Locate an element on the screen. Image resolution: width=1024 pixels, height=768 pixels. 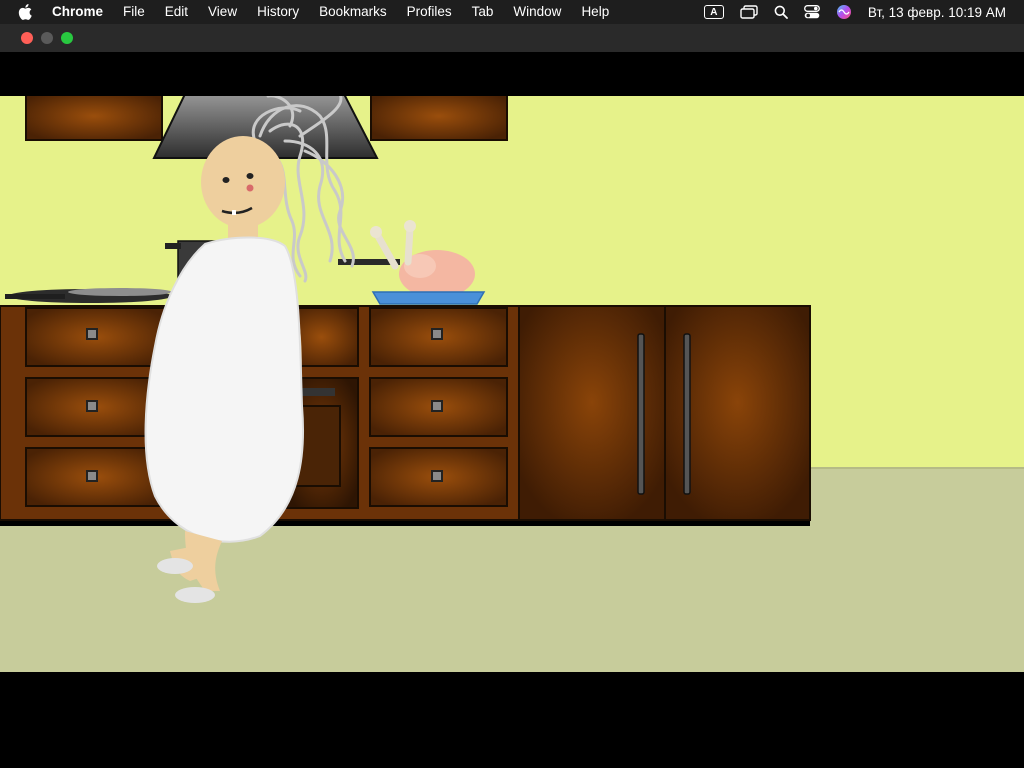
menu-app-name: Chrome is located at coordinates (77, 12).